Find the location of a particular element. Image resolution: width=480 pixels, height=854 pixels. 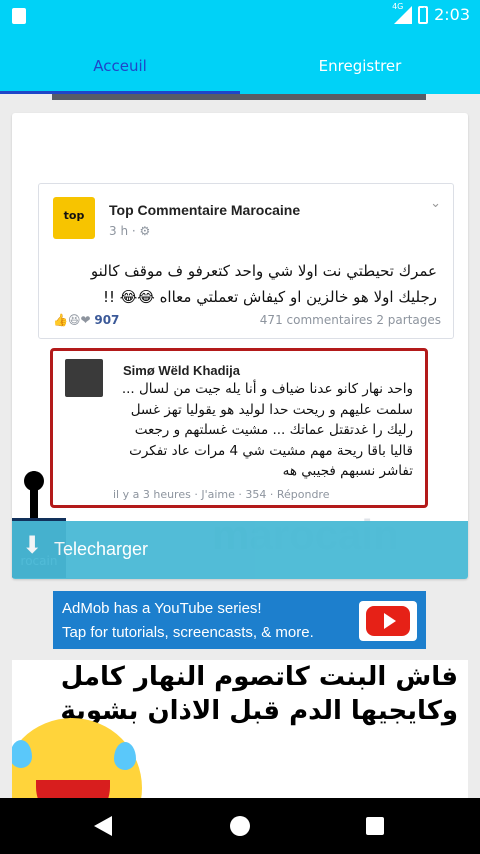

page-logo: top is located at coordinates (74, 218).